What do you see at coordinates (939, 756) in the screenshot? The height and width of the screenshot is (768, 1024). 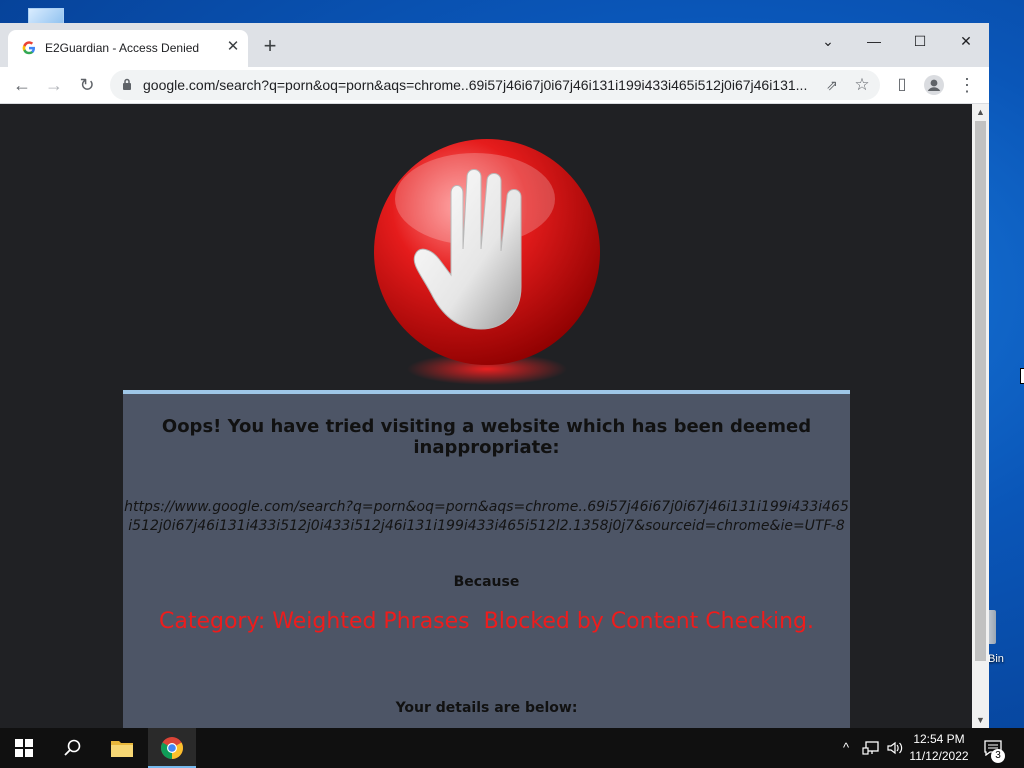 I see `clock-date: 11/12/2022` at bounding box center [939, 756].